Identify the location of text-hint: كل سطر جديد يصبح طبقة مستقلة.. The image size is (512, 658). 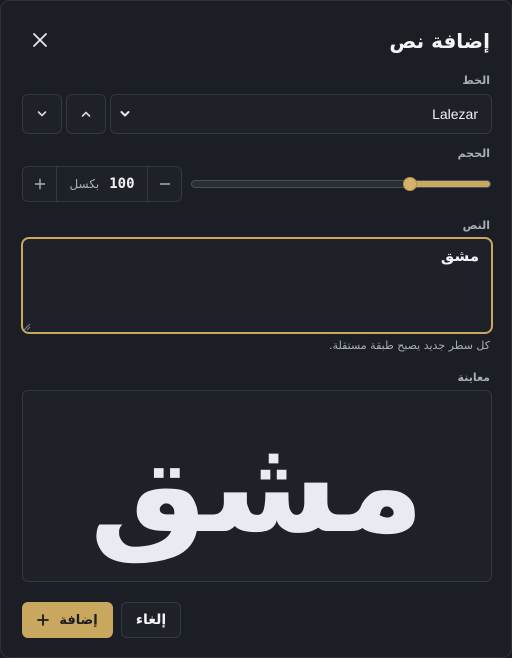
(409, 345).